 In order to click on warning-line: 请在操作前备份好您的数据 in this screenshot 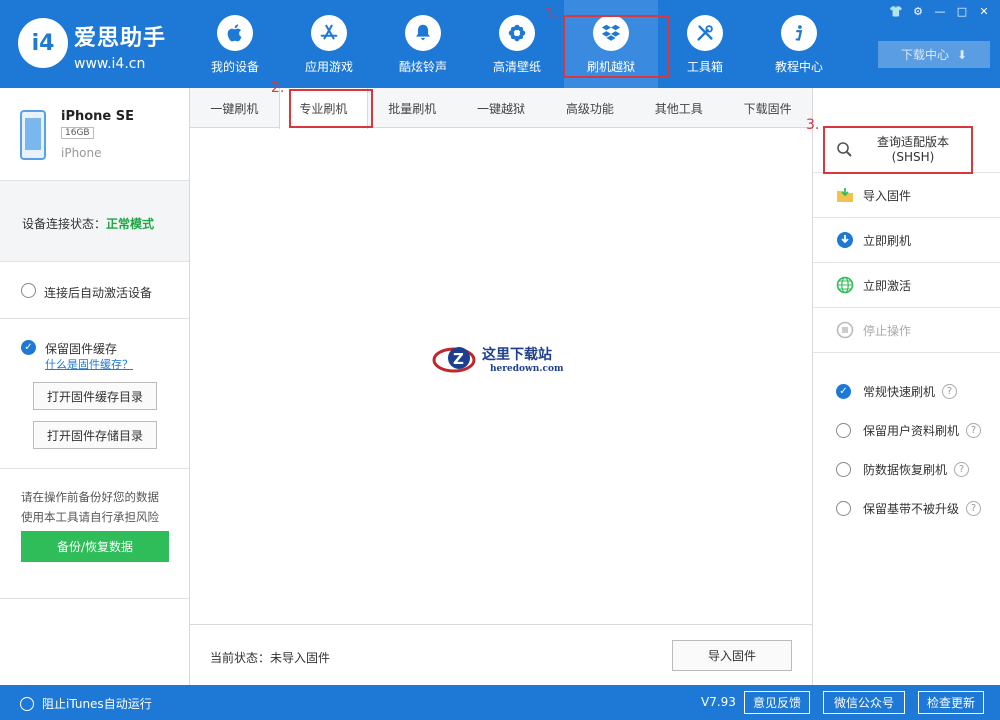, I will do `click(90, 497)`.